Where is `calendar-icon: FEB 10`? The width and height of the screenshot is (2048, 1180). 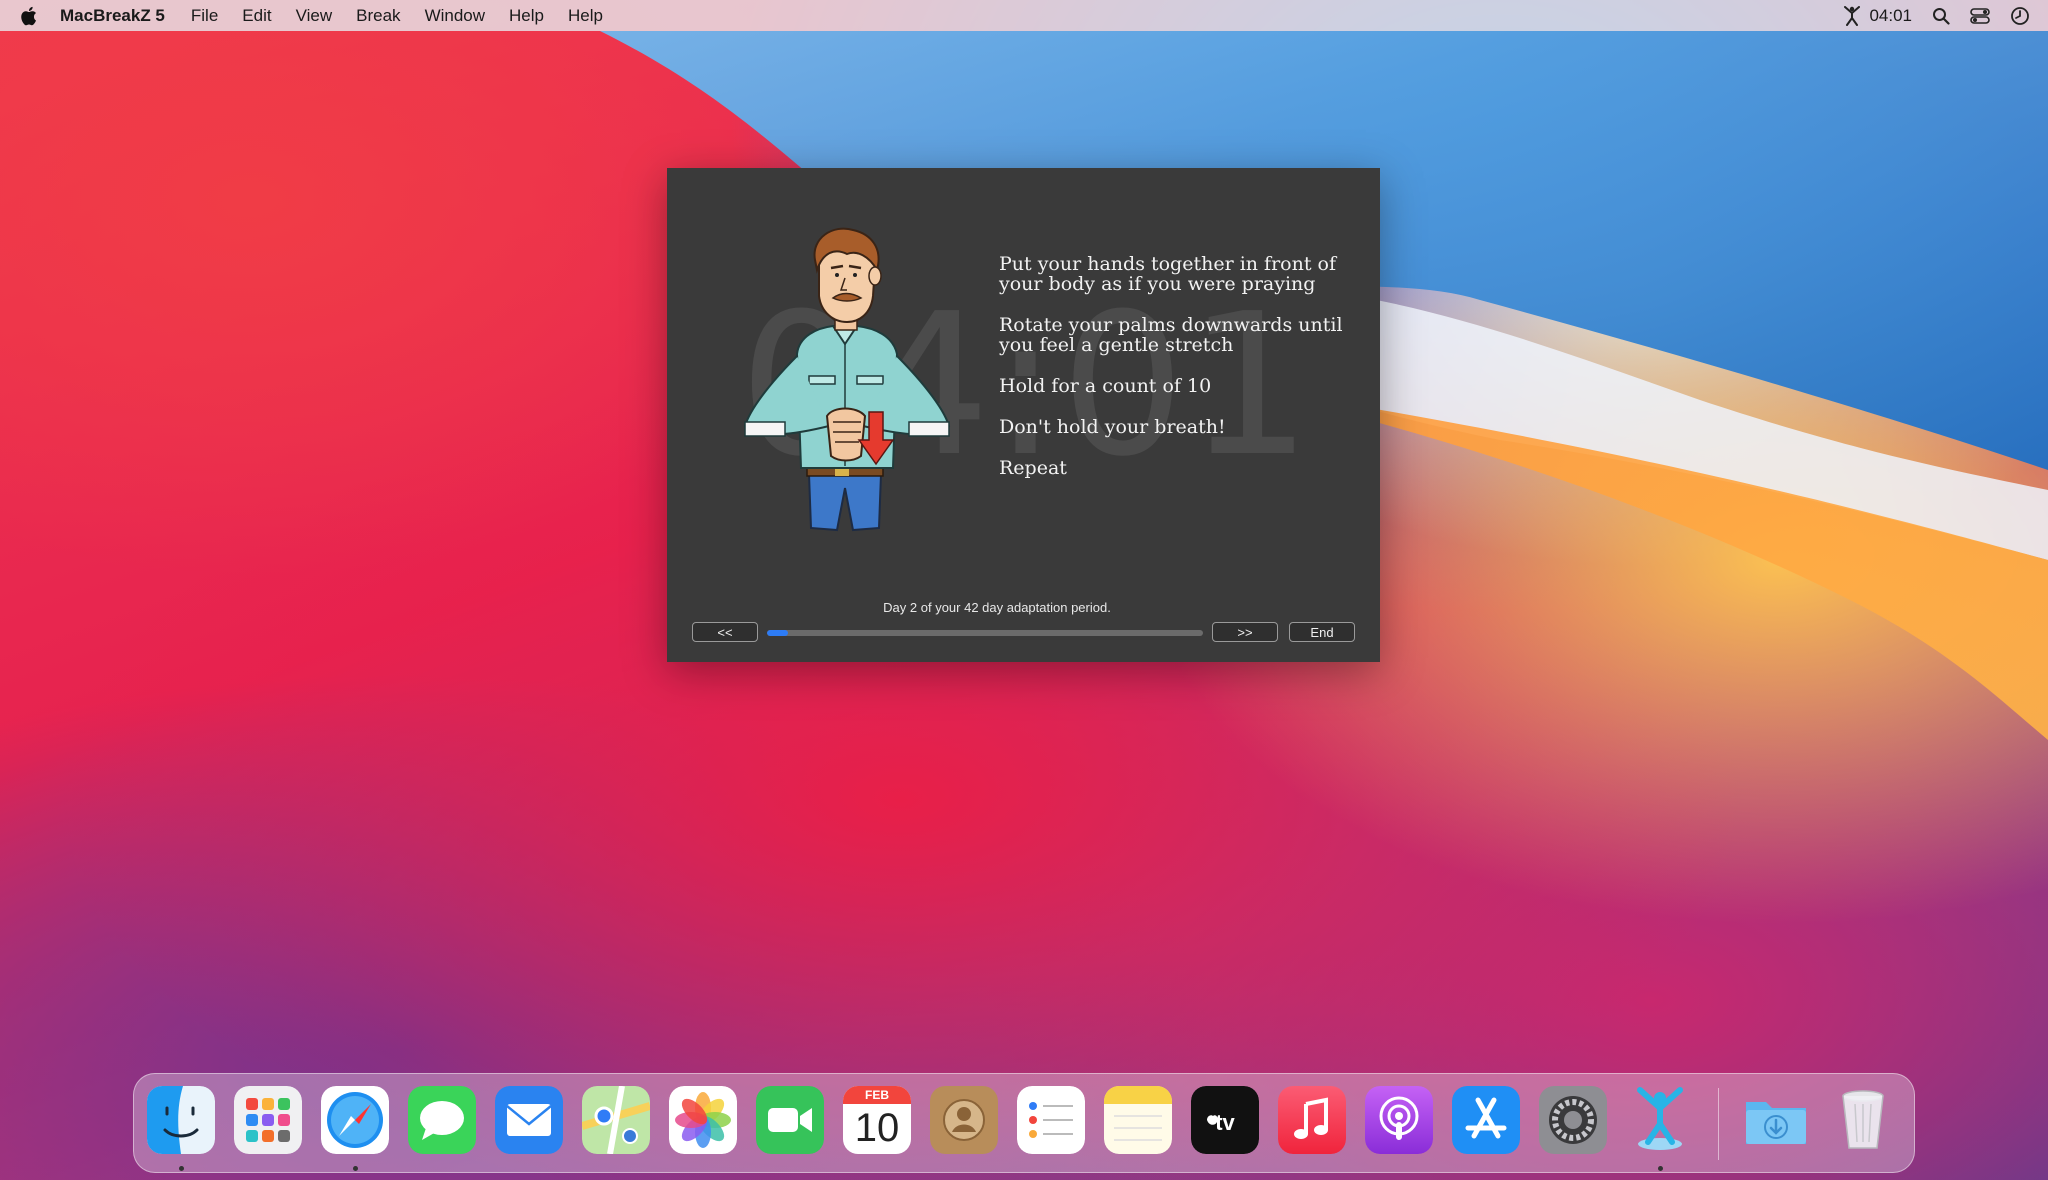
calendar-icon: FEB 10 is located at coordinates (877, 1120).